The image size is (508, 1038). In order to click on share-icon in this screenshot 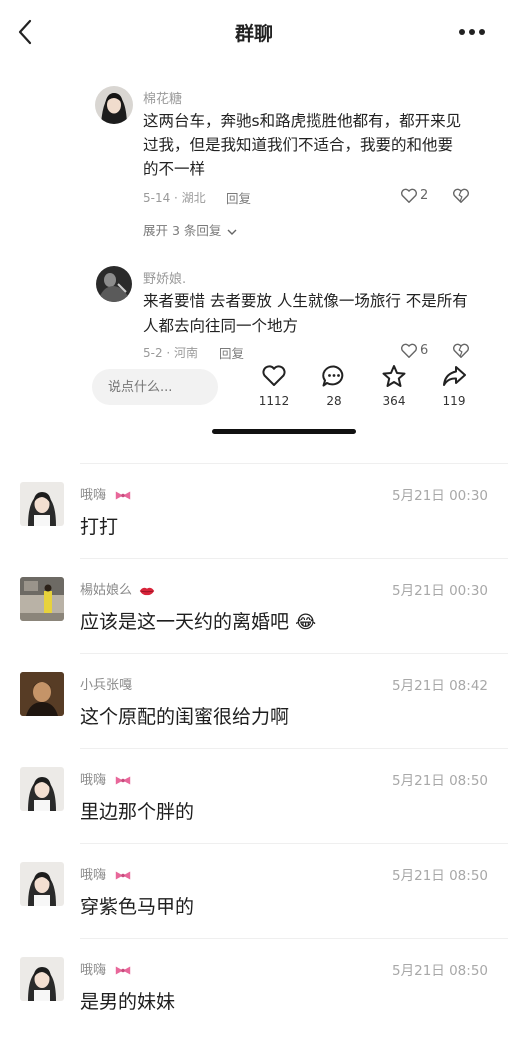, I will do `click(454, 376)`.